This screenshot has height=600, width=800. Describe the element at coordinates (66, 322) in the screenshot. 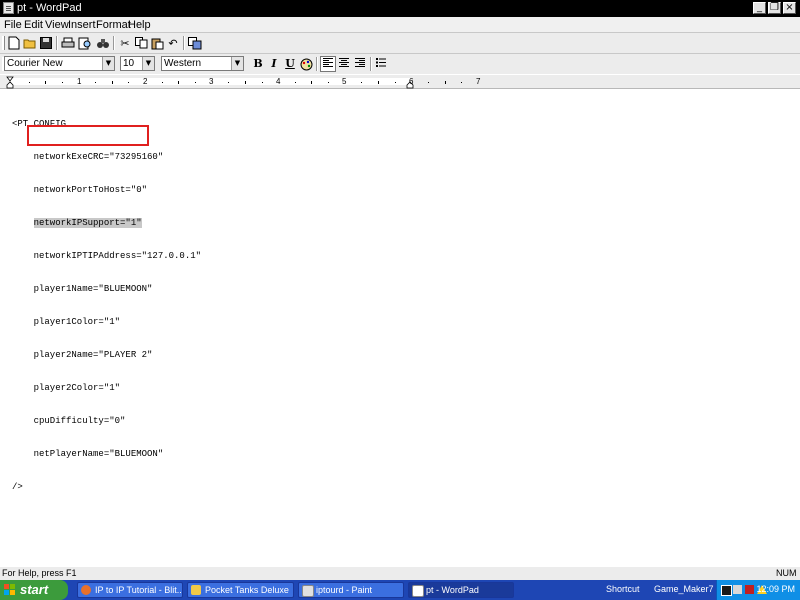

I see `text-line: player1Color="1"` at that location.